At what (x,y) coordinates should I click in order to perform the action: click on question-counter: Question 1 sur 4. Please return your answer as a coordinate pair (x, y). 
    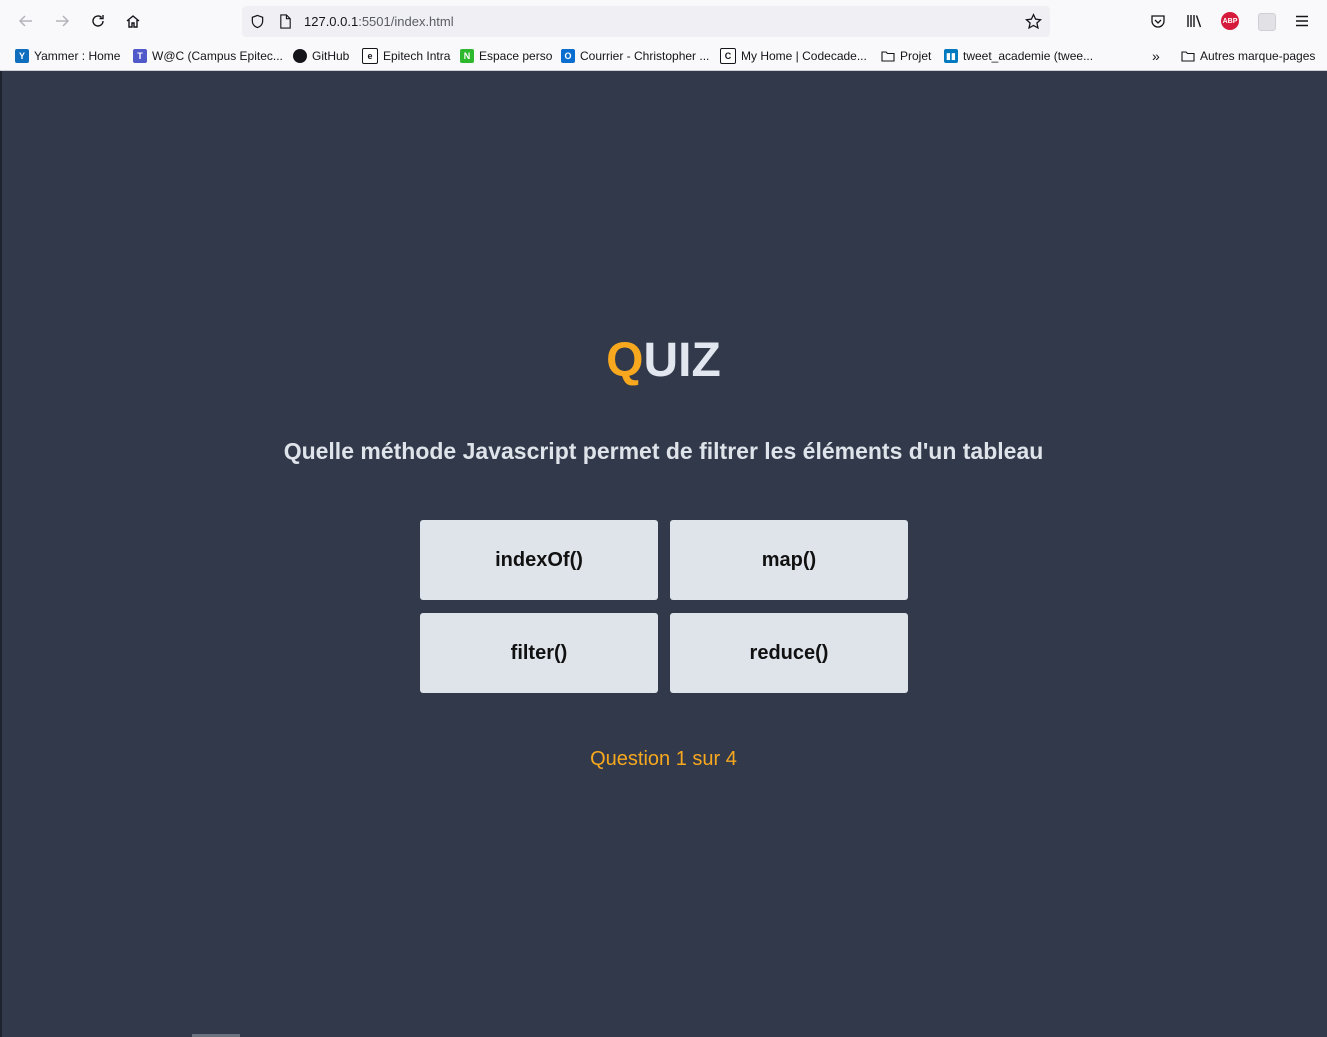
    Looking at the image, I should click on (663, 759).